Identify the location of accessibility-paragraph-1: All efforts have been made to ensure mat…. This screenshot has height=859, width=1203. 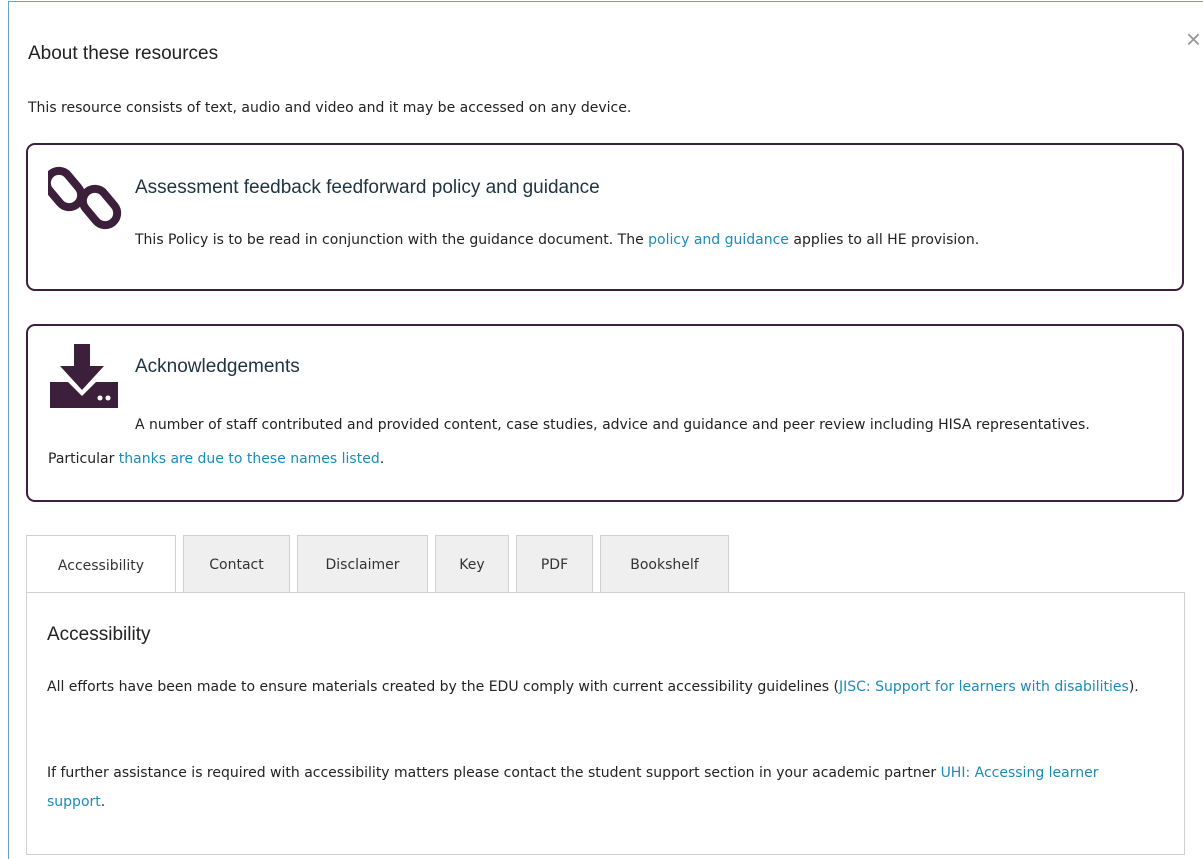
(593, 687).